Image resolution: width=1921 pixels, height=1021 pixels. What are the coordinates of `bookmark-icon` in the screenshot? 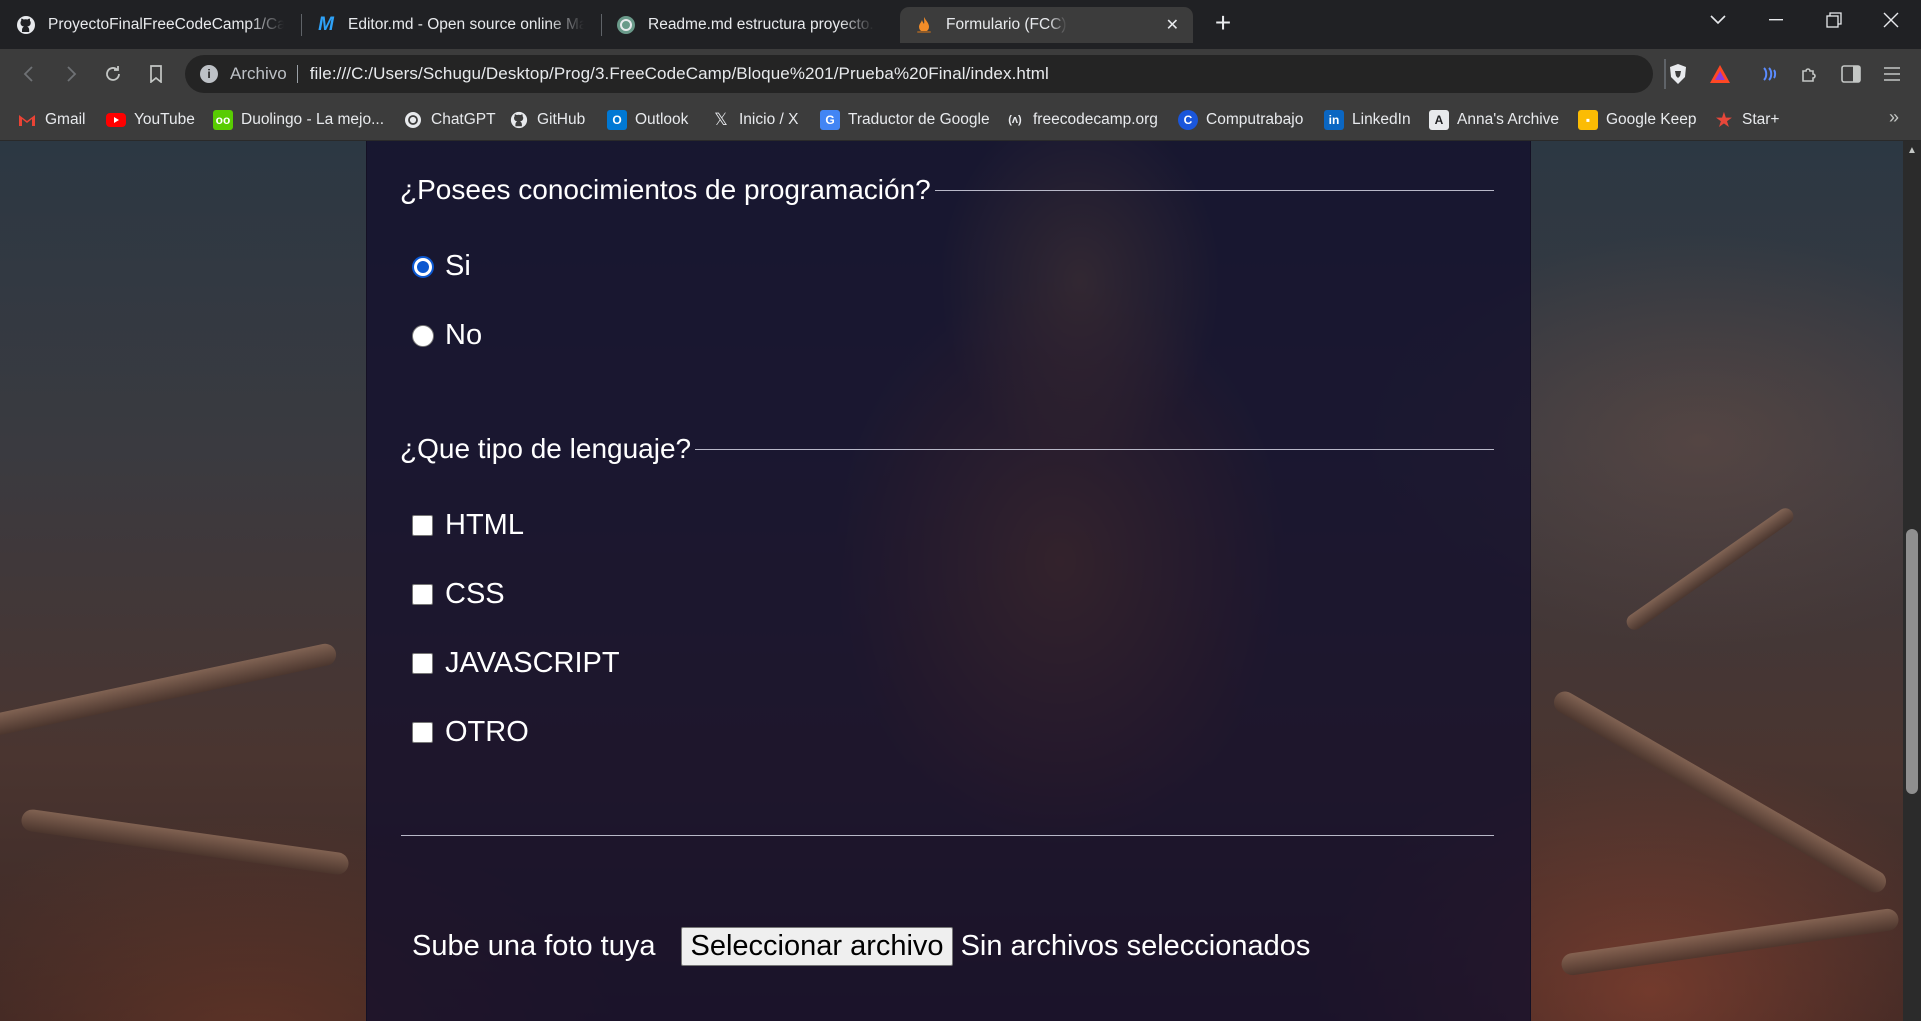 It's located at (156, 74).